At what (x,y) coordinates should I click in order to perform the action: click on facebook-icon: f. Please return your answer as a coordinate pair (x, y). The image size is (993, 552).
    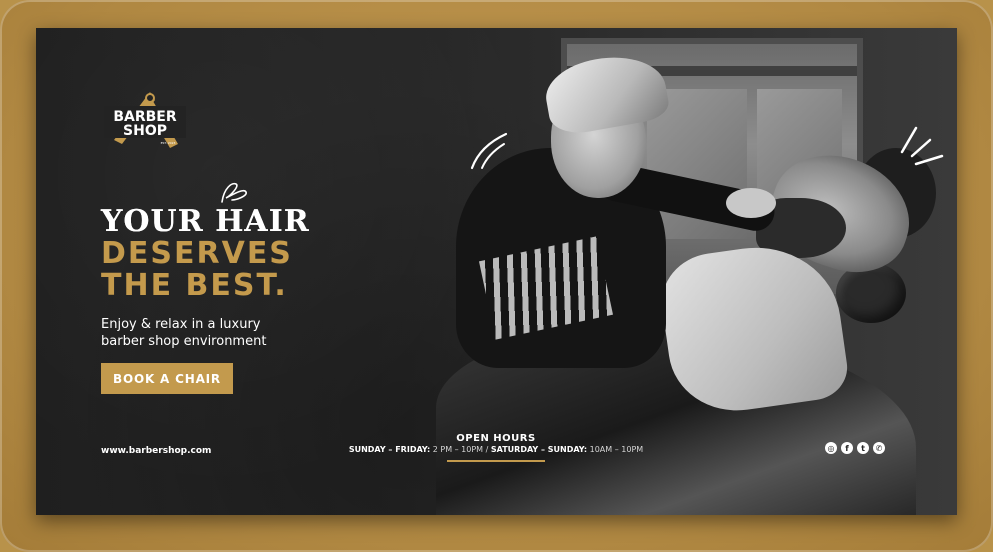
    Looking at the image, I should click on (847, 448).